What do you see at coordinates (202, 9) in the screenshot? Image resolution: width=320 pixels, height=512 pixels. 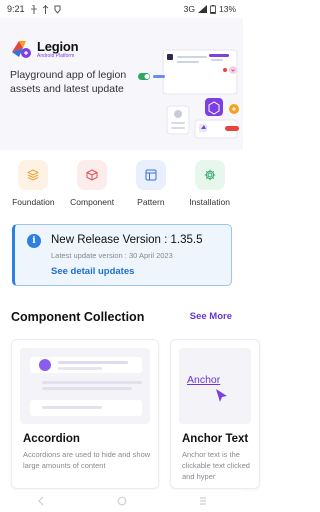 I see `signal-icon` at bounding box center [202, 9].